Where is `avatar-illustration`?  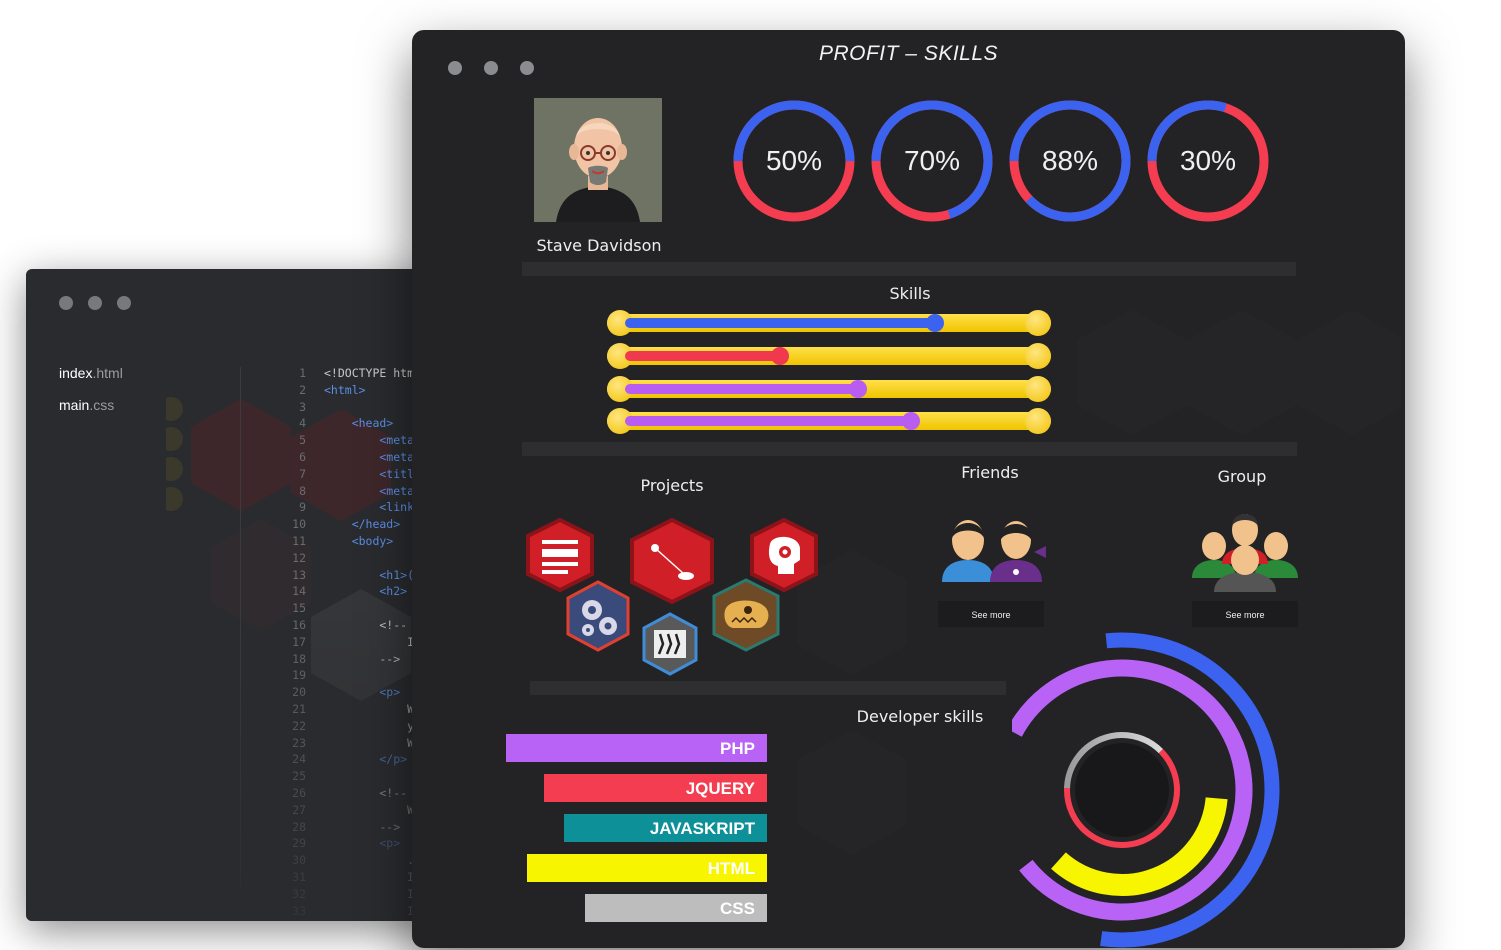 avatar-illustration is located at coordinates (598, 160).